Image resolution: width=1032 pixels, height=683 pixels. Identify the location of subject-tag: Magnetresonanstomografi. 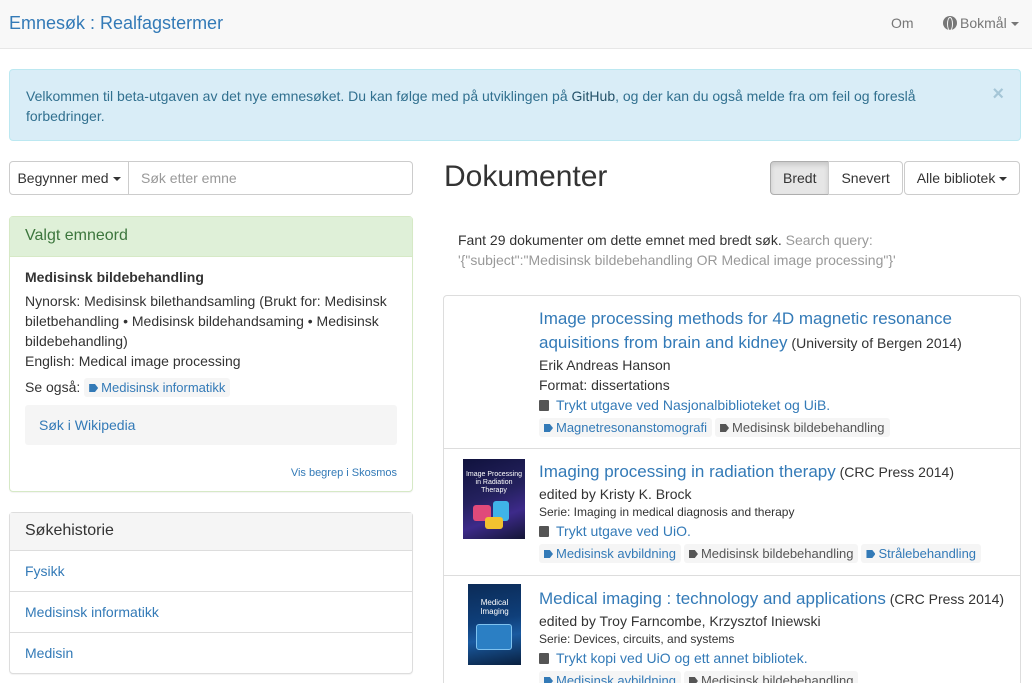
(626, 427).